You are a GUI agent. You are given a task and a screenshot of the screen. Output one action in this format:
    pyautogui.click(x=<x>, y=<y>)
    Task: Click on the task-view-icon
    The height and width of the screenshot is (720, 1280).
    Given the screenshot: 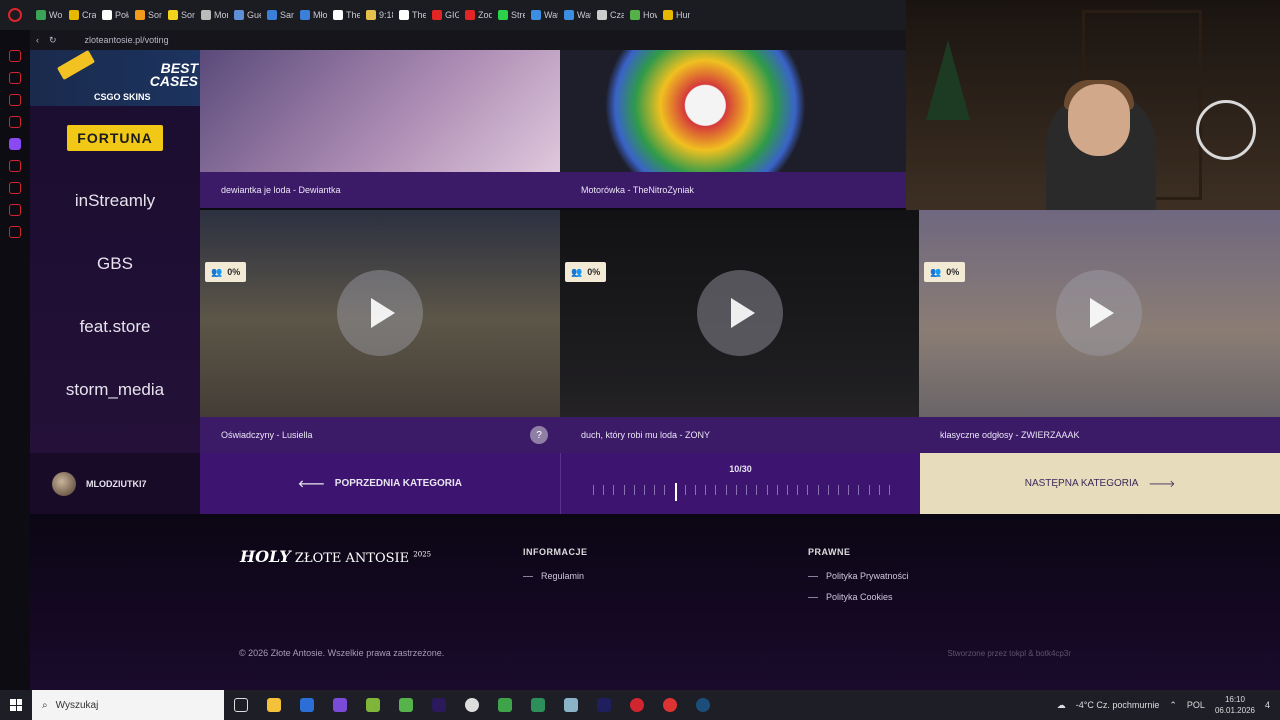 What is the action you would take?
    pyautogui.click(x=240, y=705)
    